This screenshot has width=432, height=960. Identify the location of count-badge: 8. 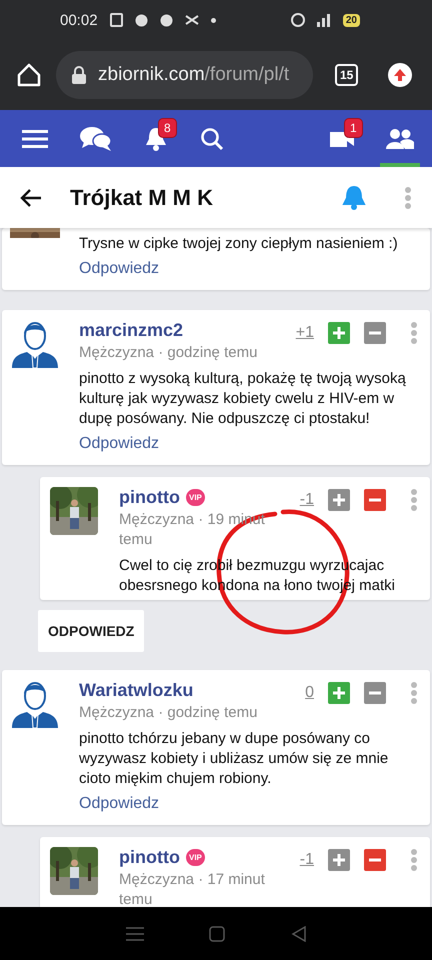
(167, 128).